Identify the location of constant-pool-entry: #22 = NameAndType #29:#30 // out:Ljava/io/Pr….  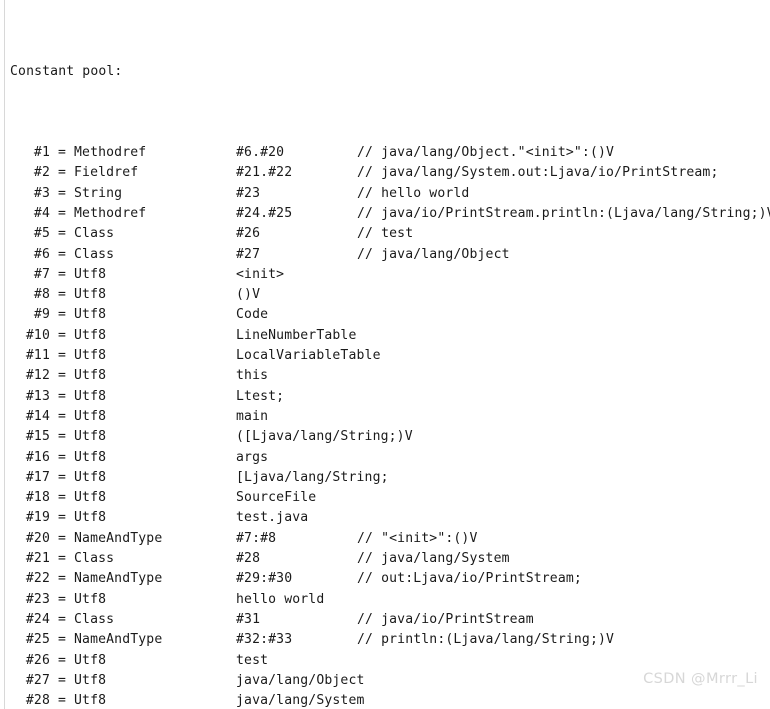
(387, 579).